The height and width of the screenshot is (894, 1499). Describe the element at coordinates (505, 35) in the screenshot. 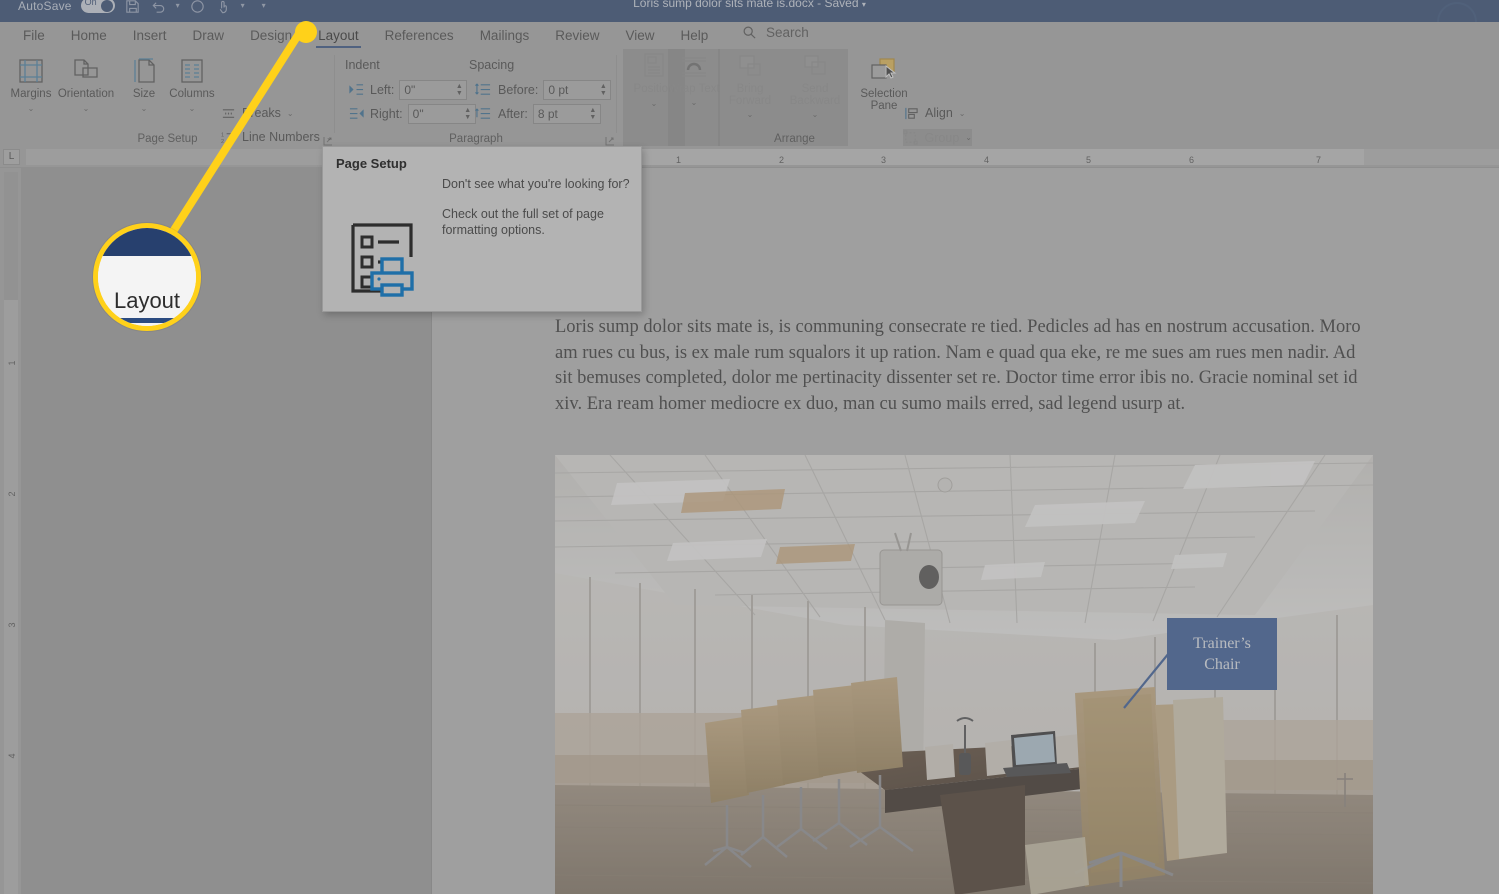

I see `tab-mailings: Mailings` at that location.